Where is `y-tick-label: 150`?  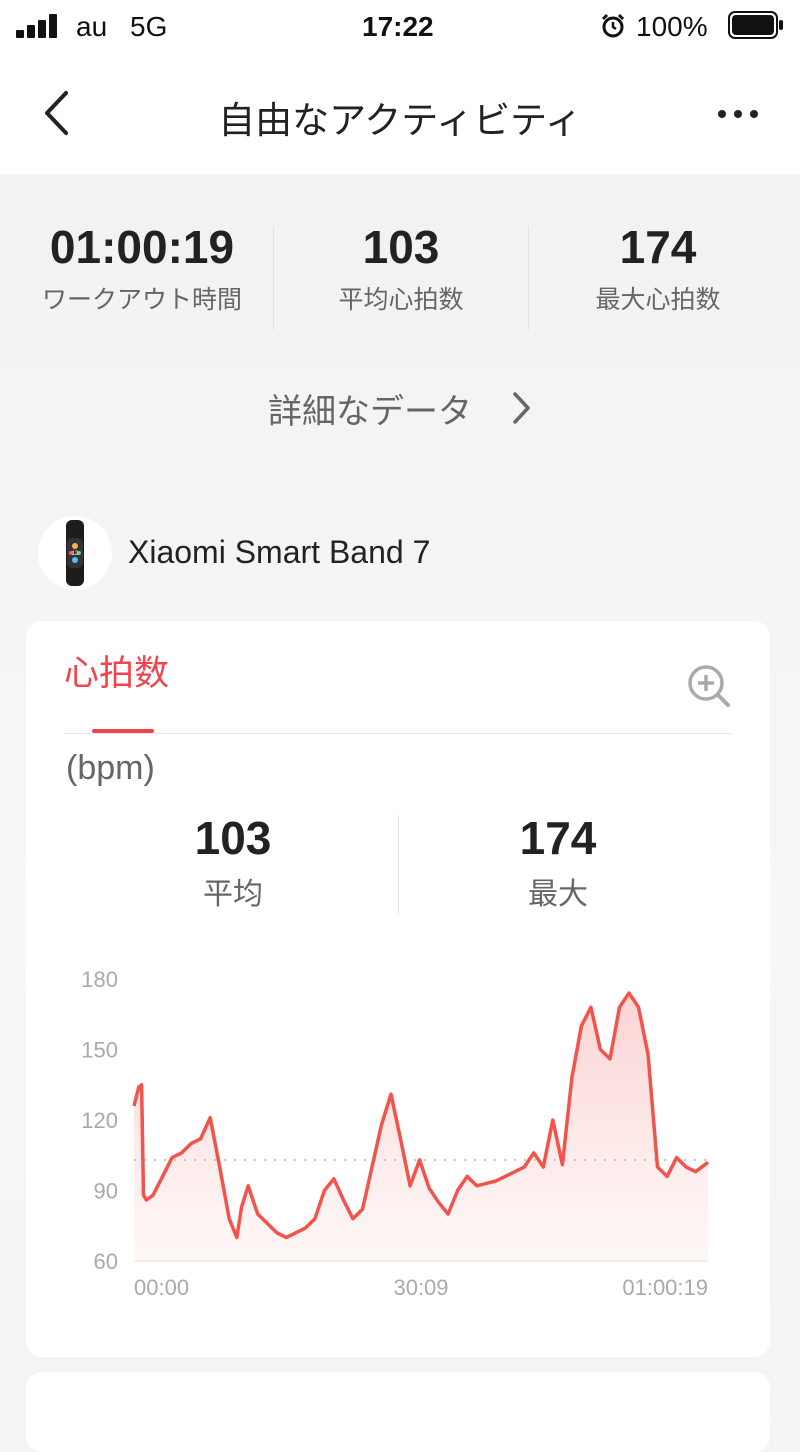 y-tick-label: 150 is located at coordinates (99, 1050).